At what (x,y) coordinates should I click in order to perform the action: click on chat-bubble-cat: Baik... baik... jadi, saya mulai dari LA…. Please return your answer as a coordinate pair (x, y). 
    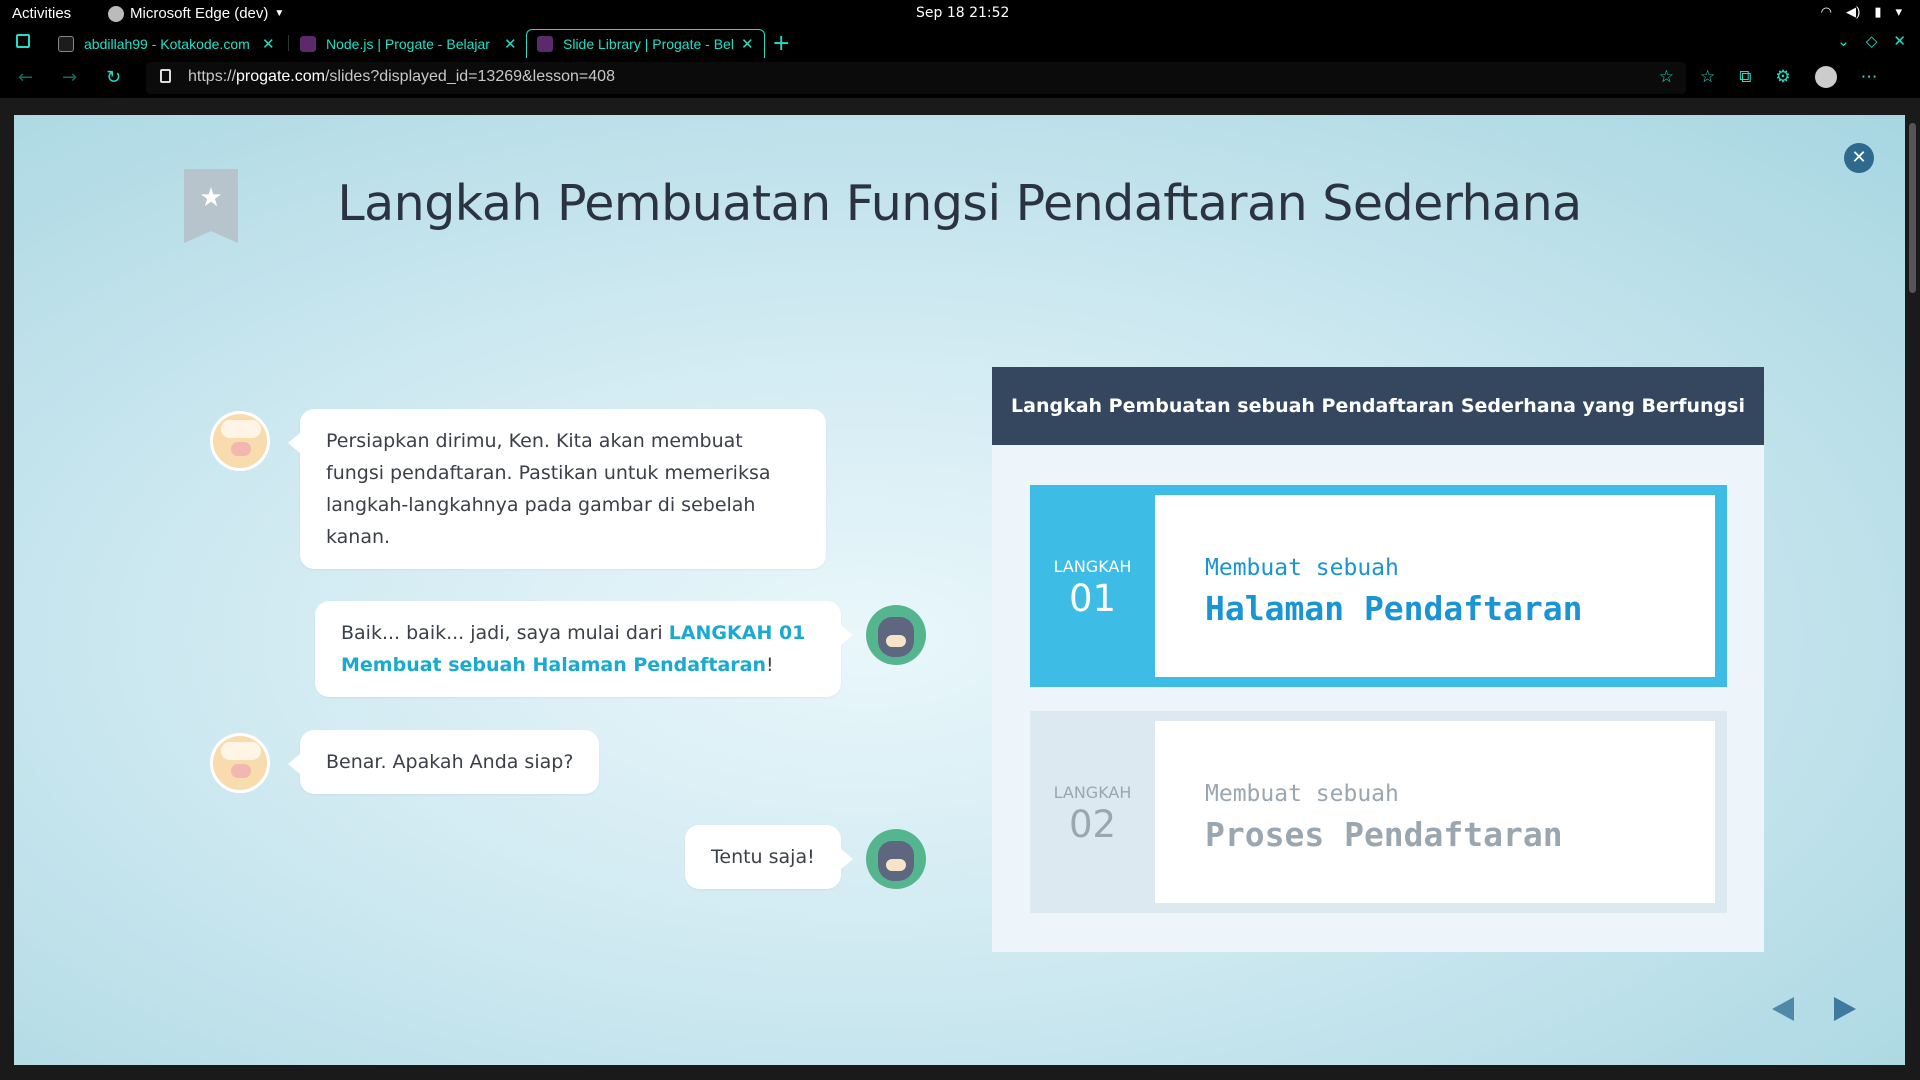
    Looking at the image, I should click on (584, 649).